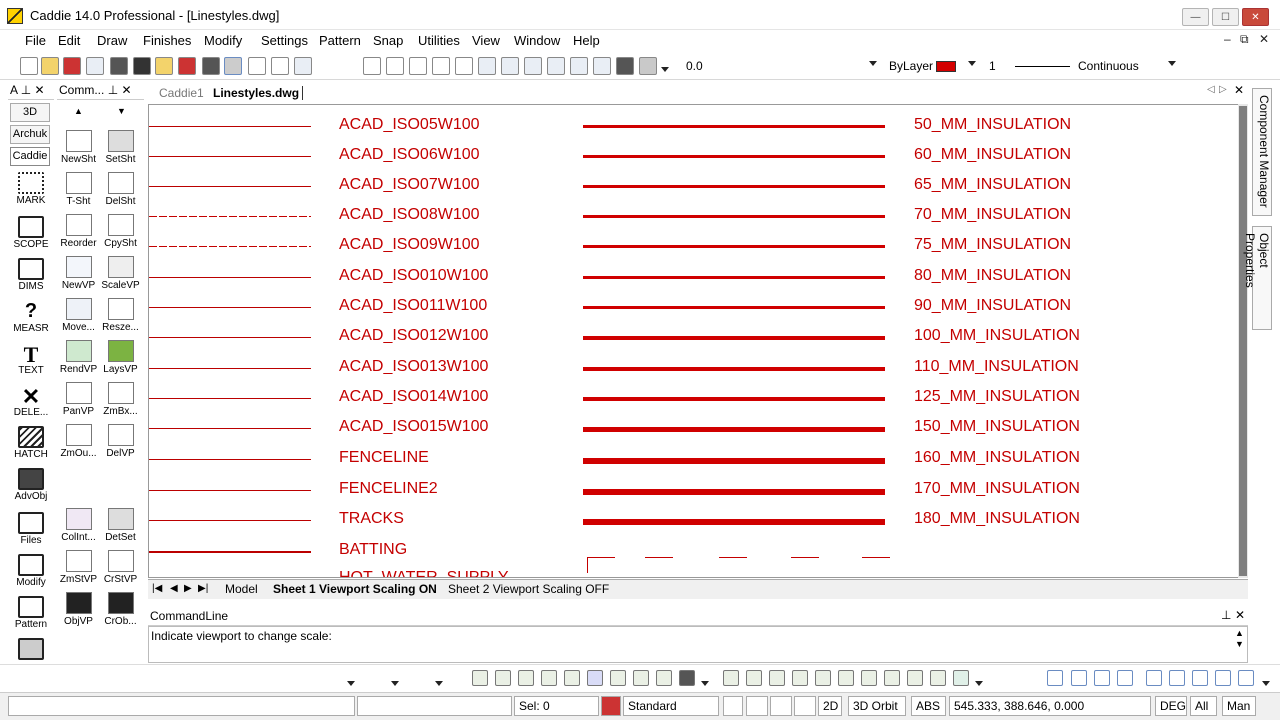  What do you see at coordinates (733, 706) in the screenshot?
I see `page-layout-icon` at bounding box center [733, 706].